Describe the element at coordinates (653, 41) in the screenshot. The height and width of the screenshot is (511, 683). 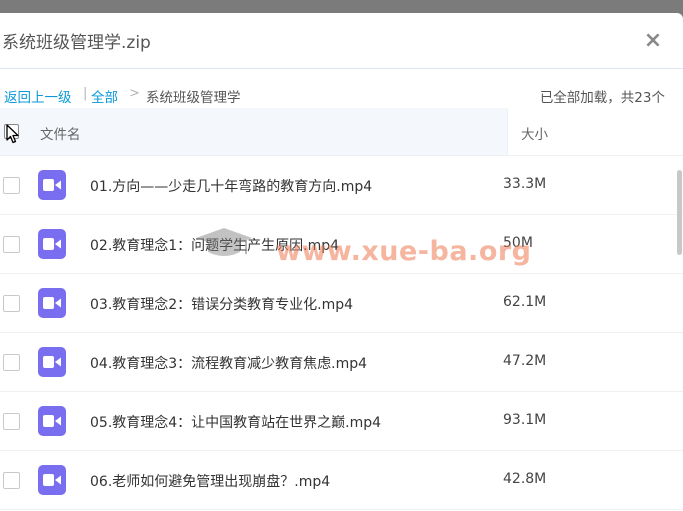
I see `close-icon: ×` at that location.